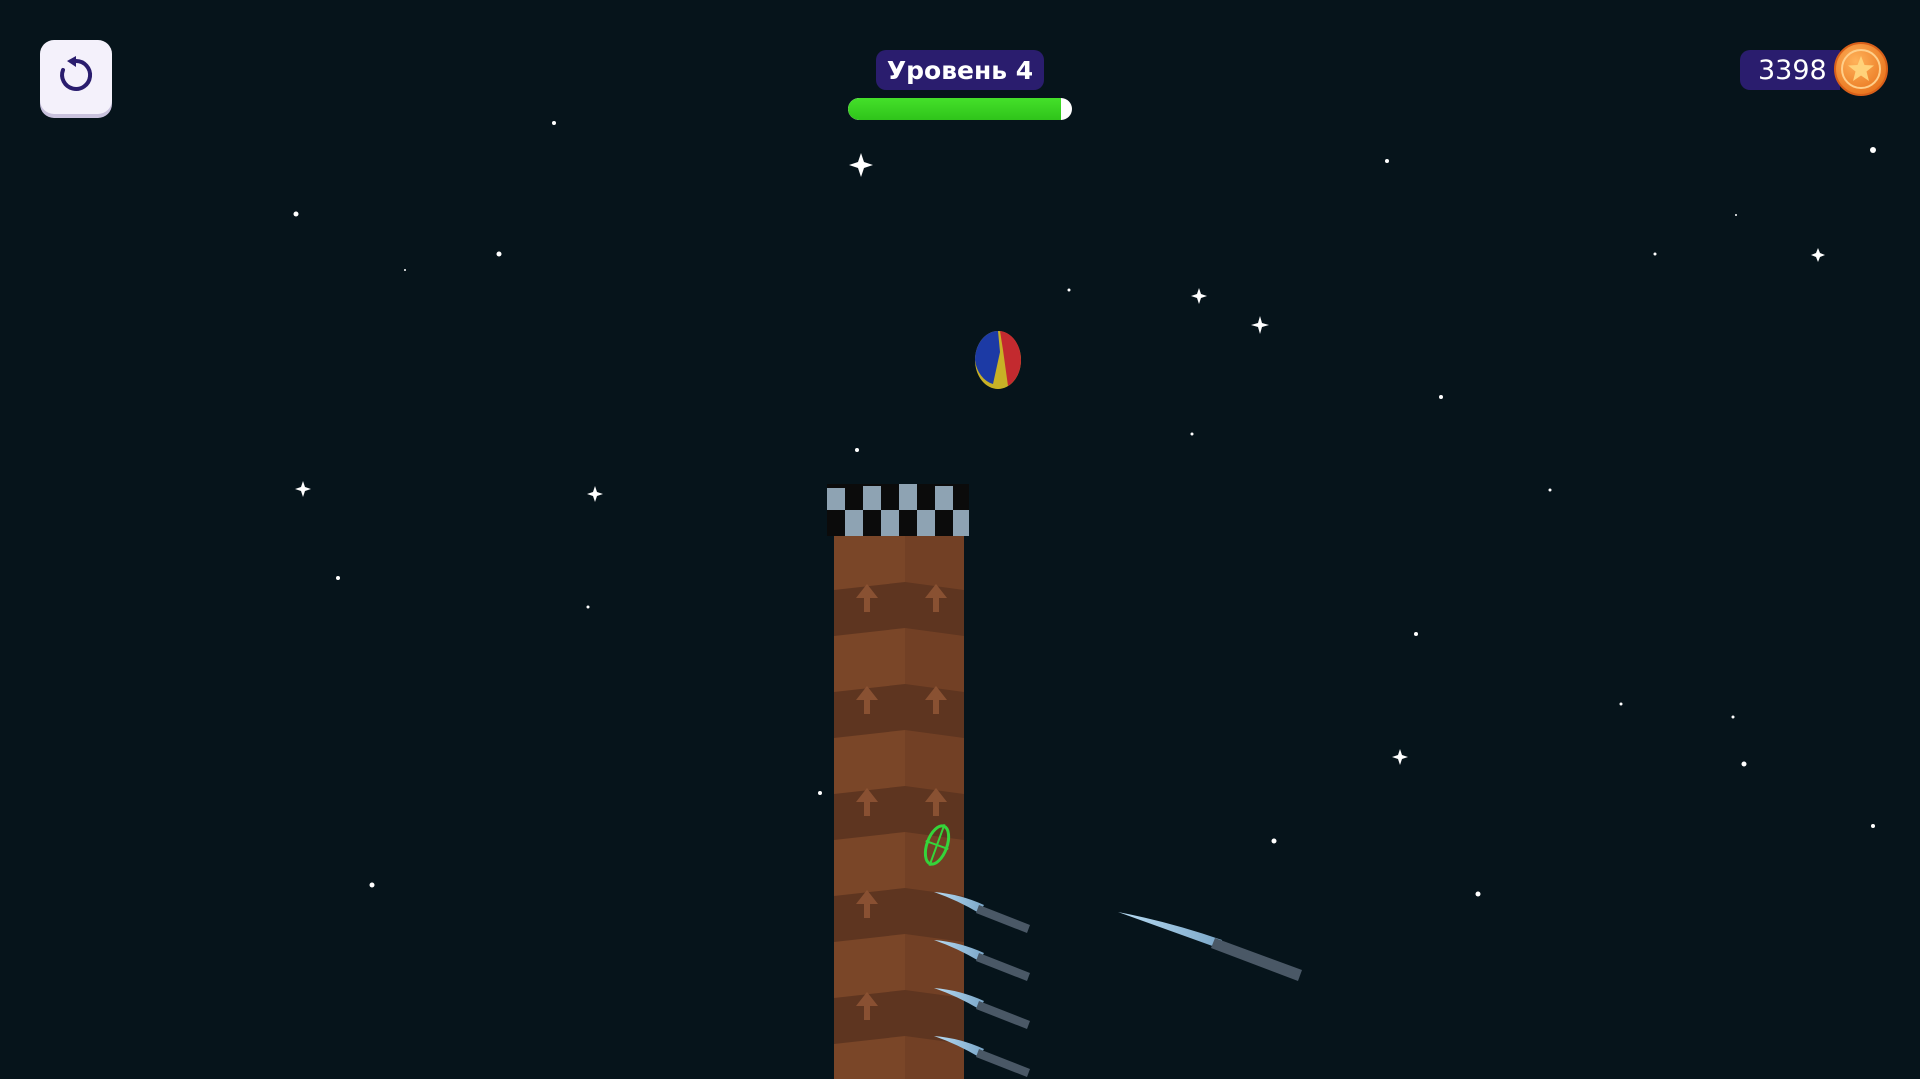  Describe the element at coordinates (998, 360) in the screenshot. I see `player-ball` at that location.